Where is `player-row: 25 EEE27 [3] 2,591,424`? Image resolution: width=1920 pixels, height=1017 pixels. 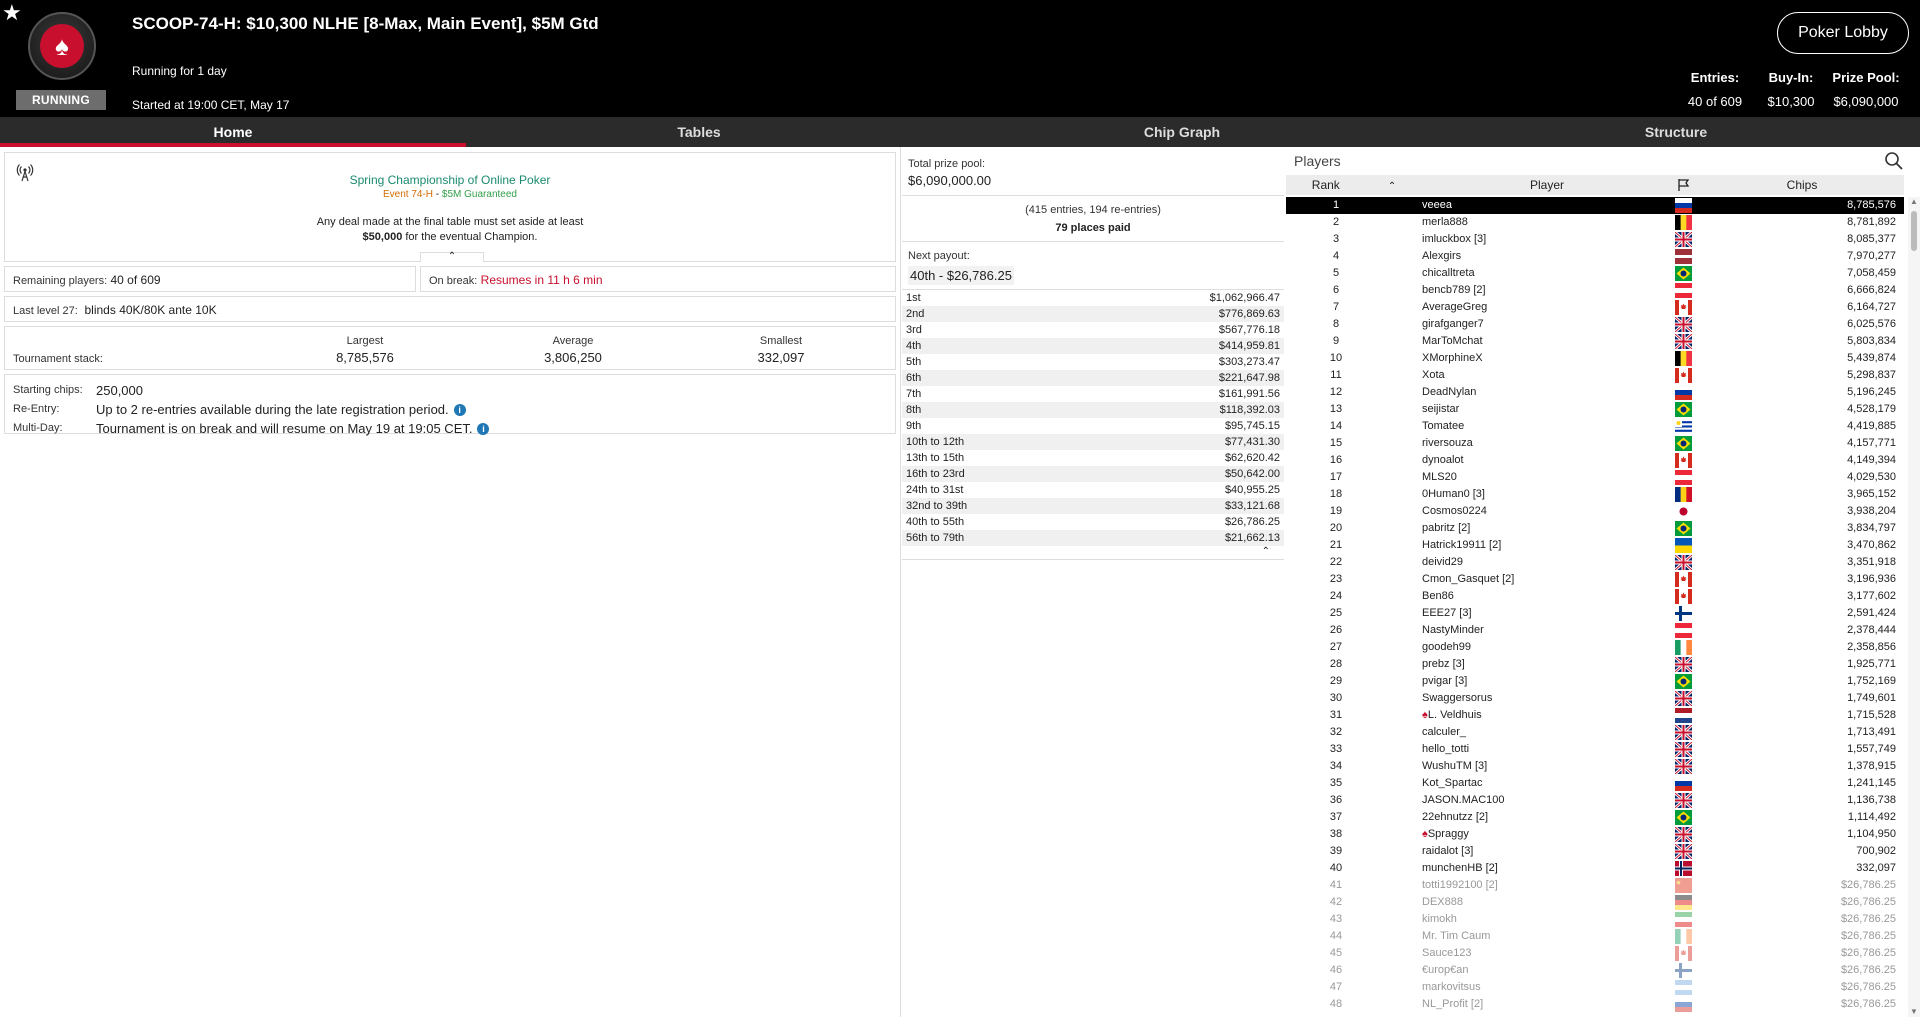
player-row: 25 EEE27 [3] 2,591,424 is located at coordinates (1595, 613).